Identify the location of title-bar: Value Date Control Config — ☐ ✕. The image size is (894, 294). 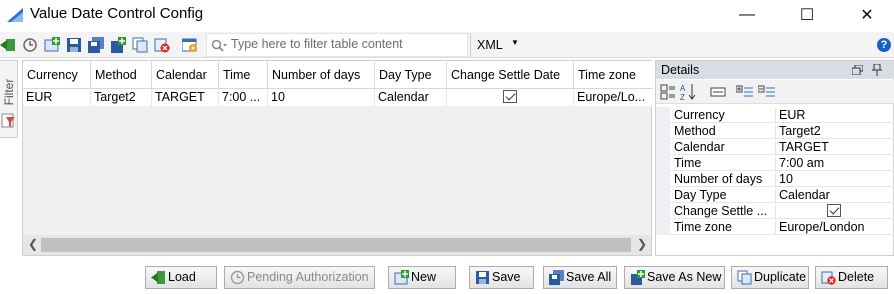
(447, 15).